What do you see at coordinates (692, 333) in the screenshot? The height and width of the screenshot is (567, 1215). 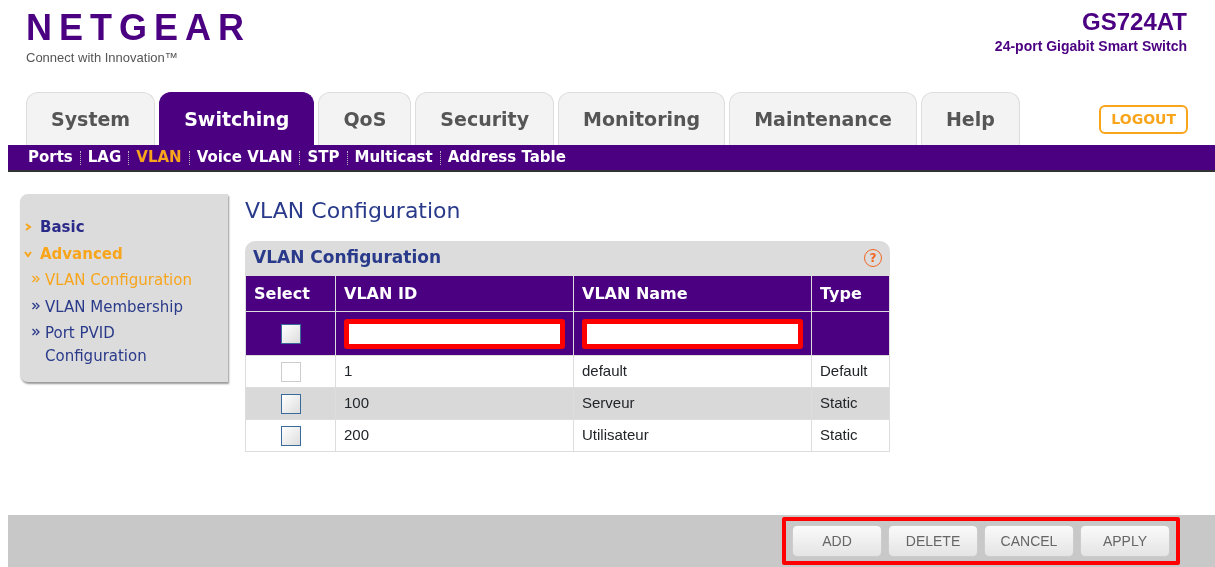 I see `vlan-name-field` at bounding box center [692, 333].